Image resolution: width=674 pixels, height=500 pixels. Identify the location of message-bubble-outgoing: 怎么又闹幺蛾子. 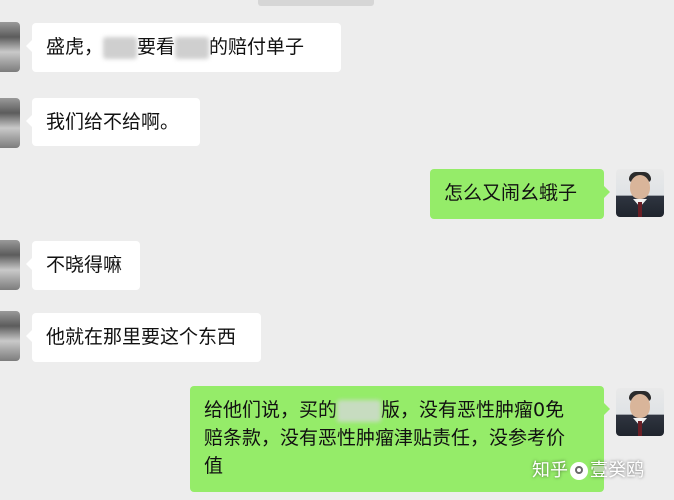
(520, 194).